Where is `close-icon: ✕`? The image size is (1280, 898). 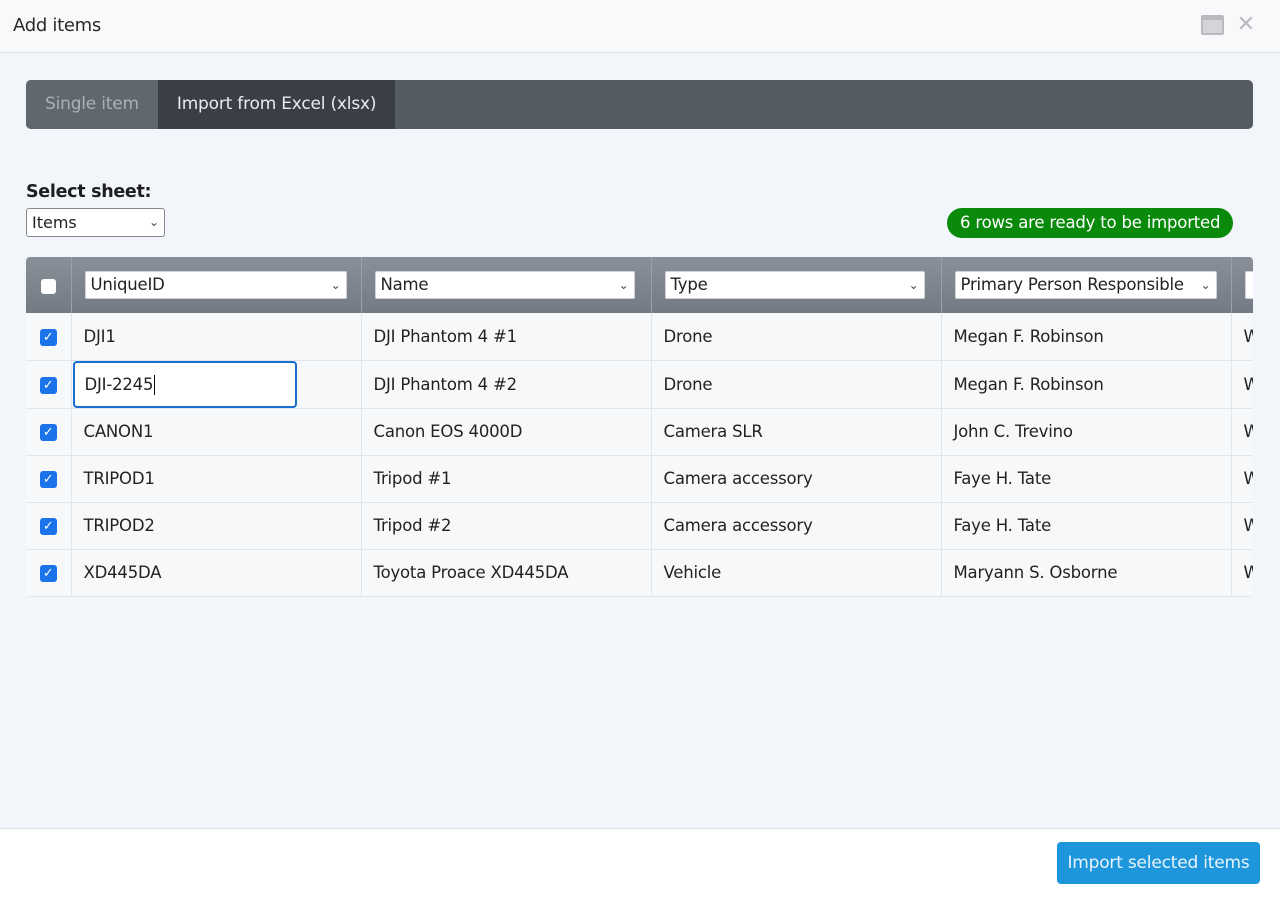
close-icon: ✕ is located at coordinates (1246, 25).